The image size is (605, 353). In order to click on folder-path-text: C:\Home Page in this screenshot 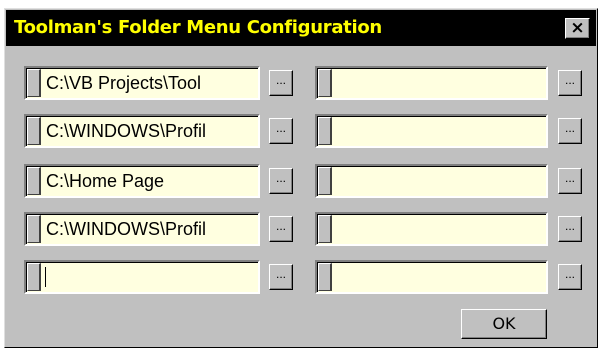, I will do `click(105, 181)`.